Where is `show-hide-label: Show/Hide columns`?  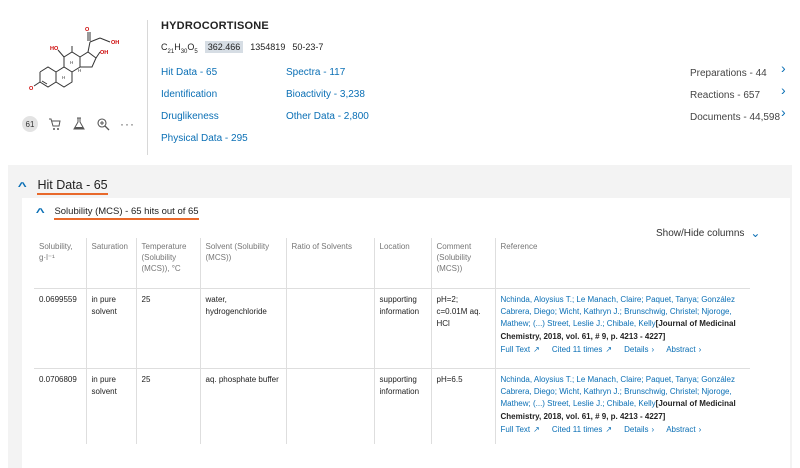 show-hide-label: Show/Hide columns is located at coordinates (700, 233).